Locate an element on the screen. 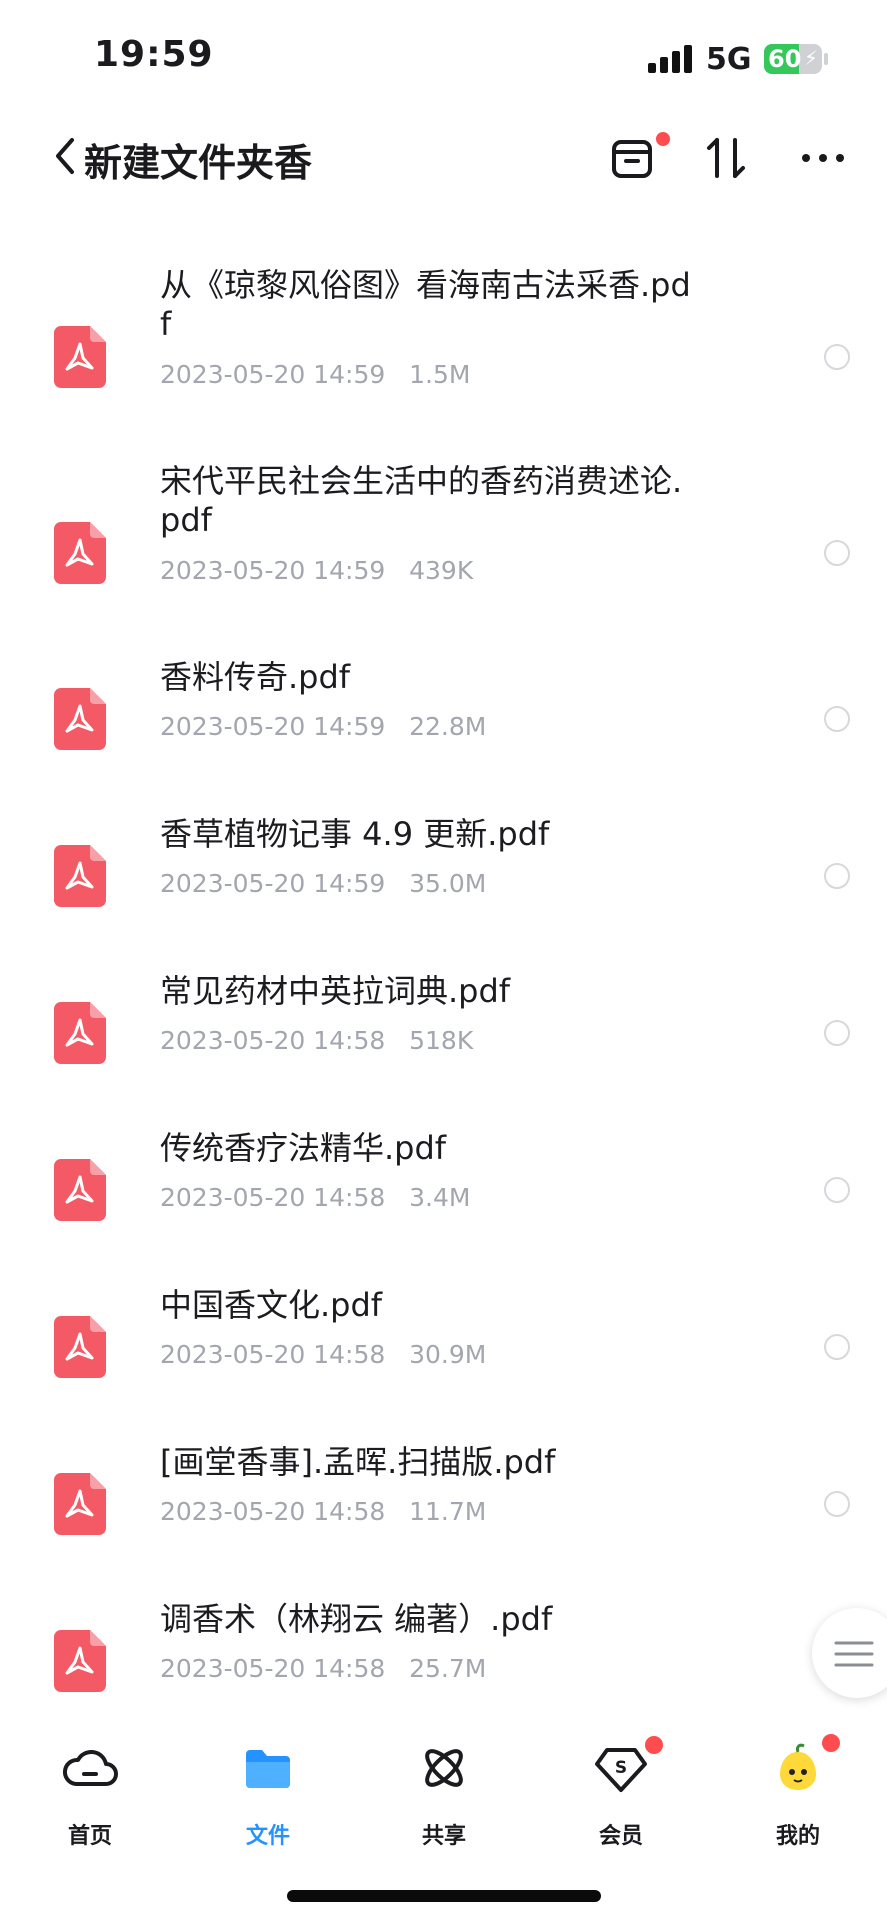 Image resolution: width=887 pixels, height=1920 pixels. battery-icon: 60 ⚡ is located at coordinates (793, 59).